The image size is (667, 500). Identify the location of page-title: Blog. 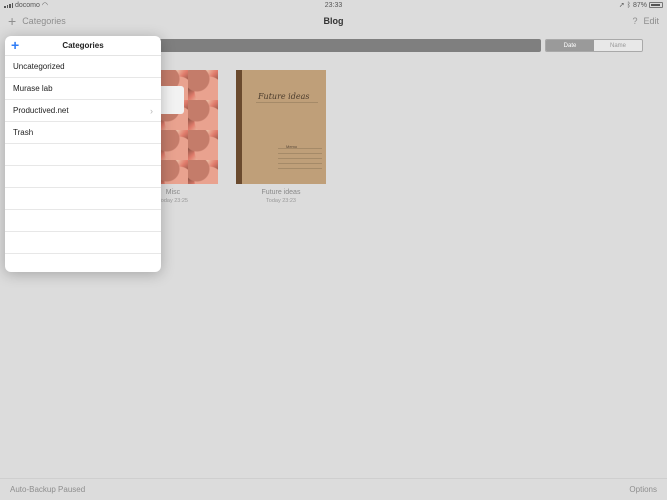
(333, 21).